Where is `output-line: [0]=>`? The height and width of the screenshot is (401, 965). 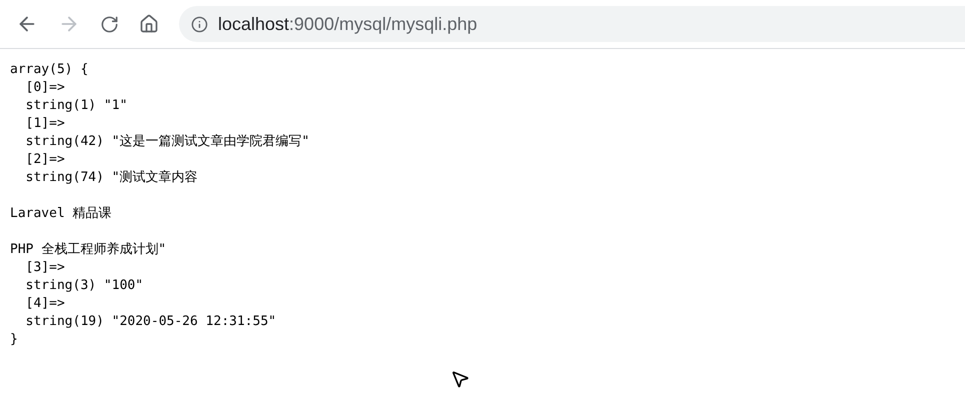 output-line: [0]=> is located at coordinates (44, 88).